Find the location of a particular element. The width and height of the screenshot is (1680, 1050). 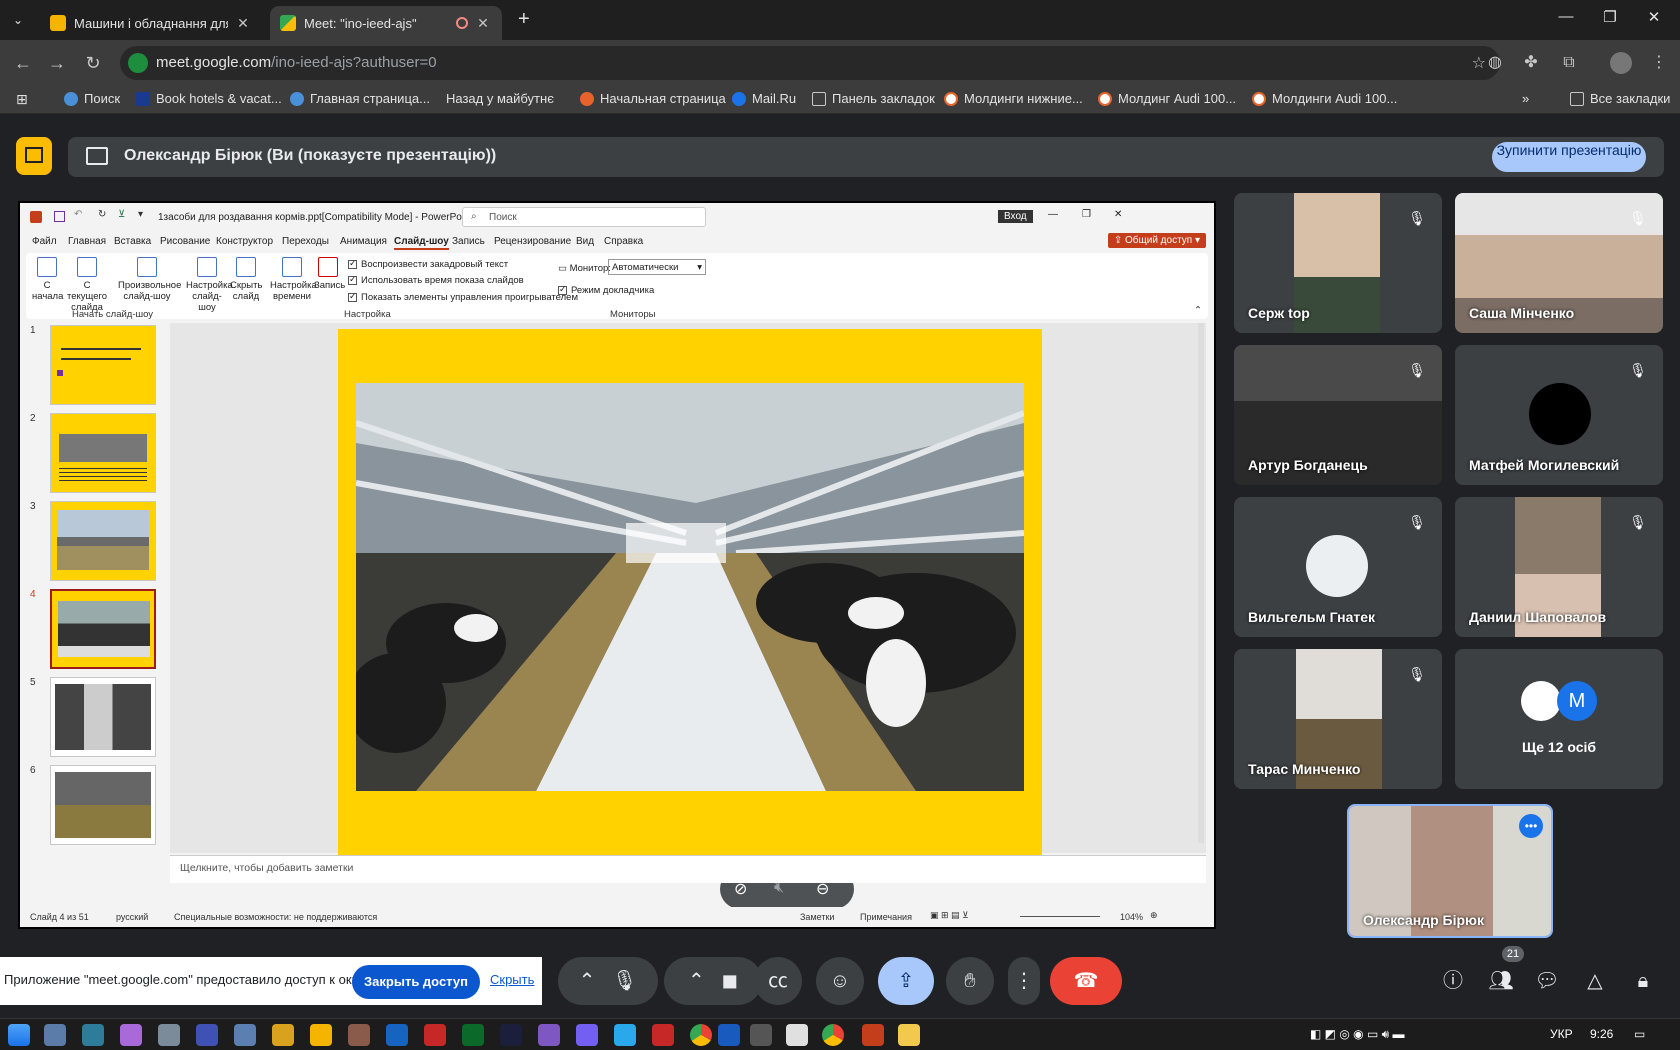

vertical-scrollbar is located at coordinates (1201, 583).